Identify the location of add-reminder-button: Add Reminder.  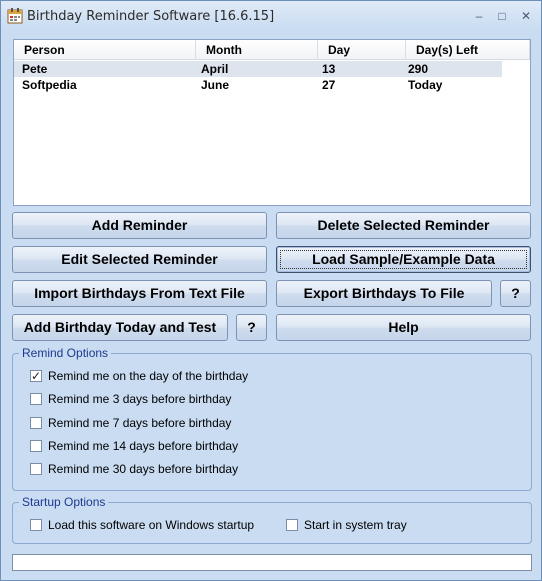
(139, 225).